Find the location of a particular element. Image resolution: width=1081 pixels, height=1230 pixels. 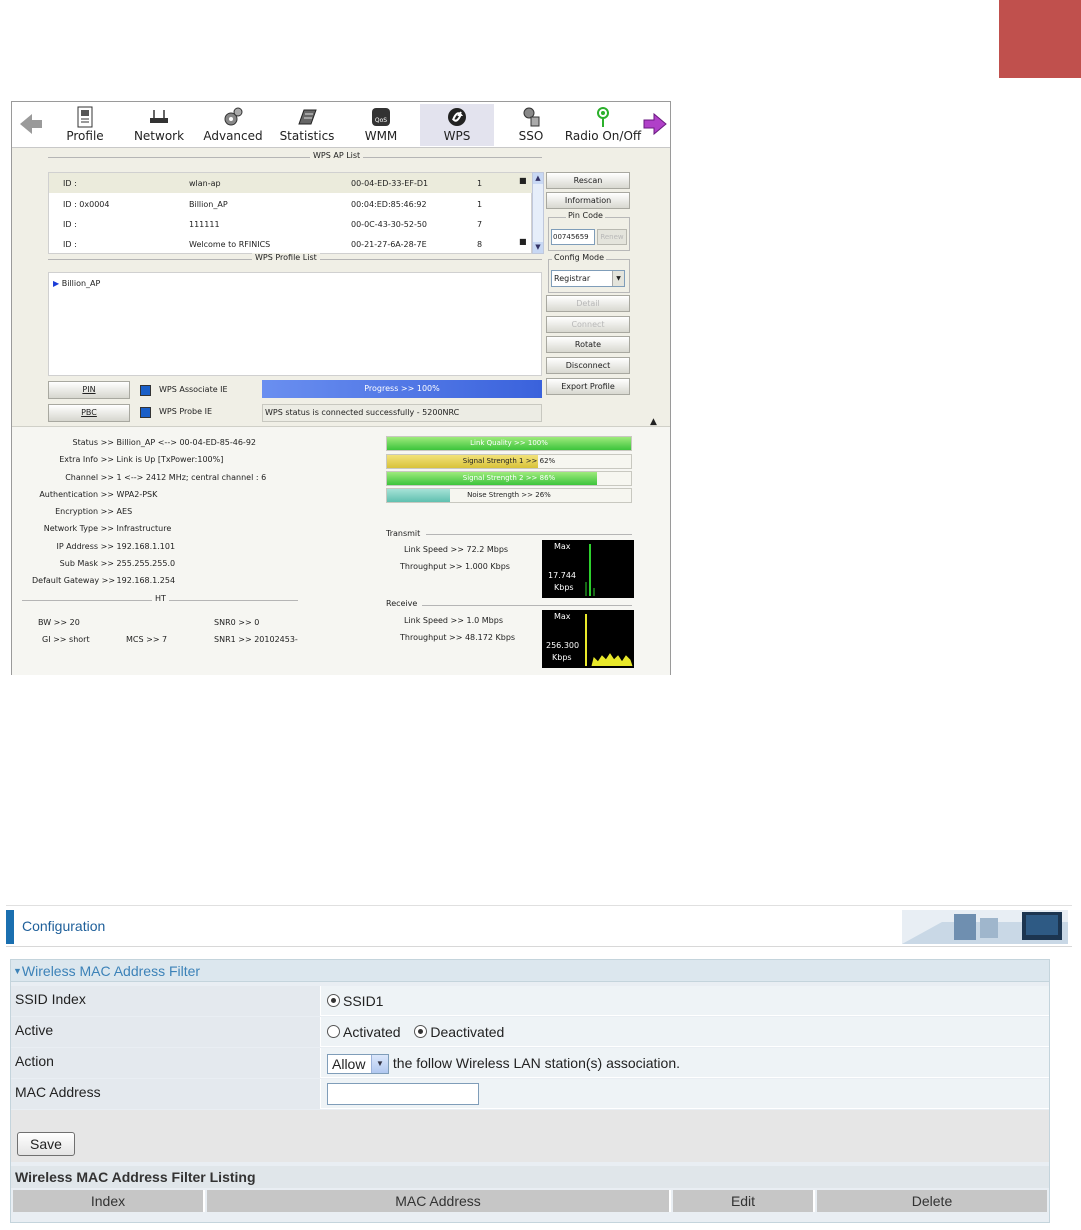

scroll-down-icon: ▼ is located at coordinates (538, 247).